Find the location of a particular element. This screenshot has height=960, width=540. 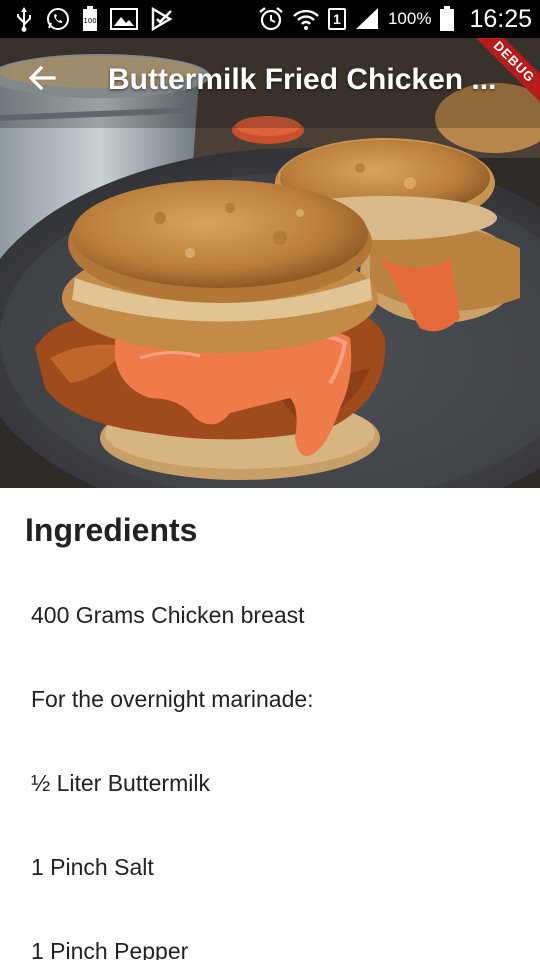

sim-slot-badge: 1 is located at coordinates (336, 19).